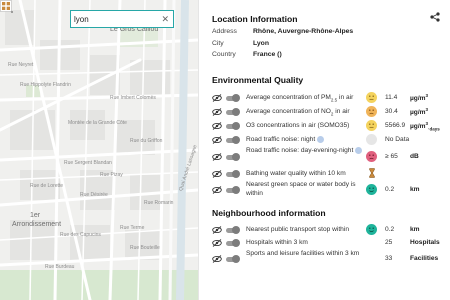 The width and height of the screenshot is (450, 300). I want to click on map-label-rue-imbert: Rue Imbert Colomès, so click(133, 98).